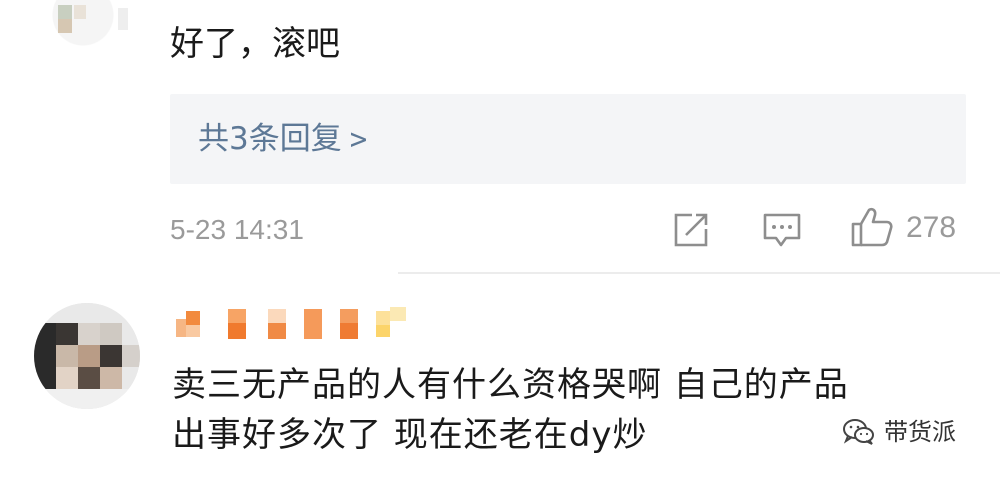 The width and height of the screenshot is (1000, 477). I want to click on divider, so click(699, 273).